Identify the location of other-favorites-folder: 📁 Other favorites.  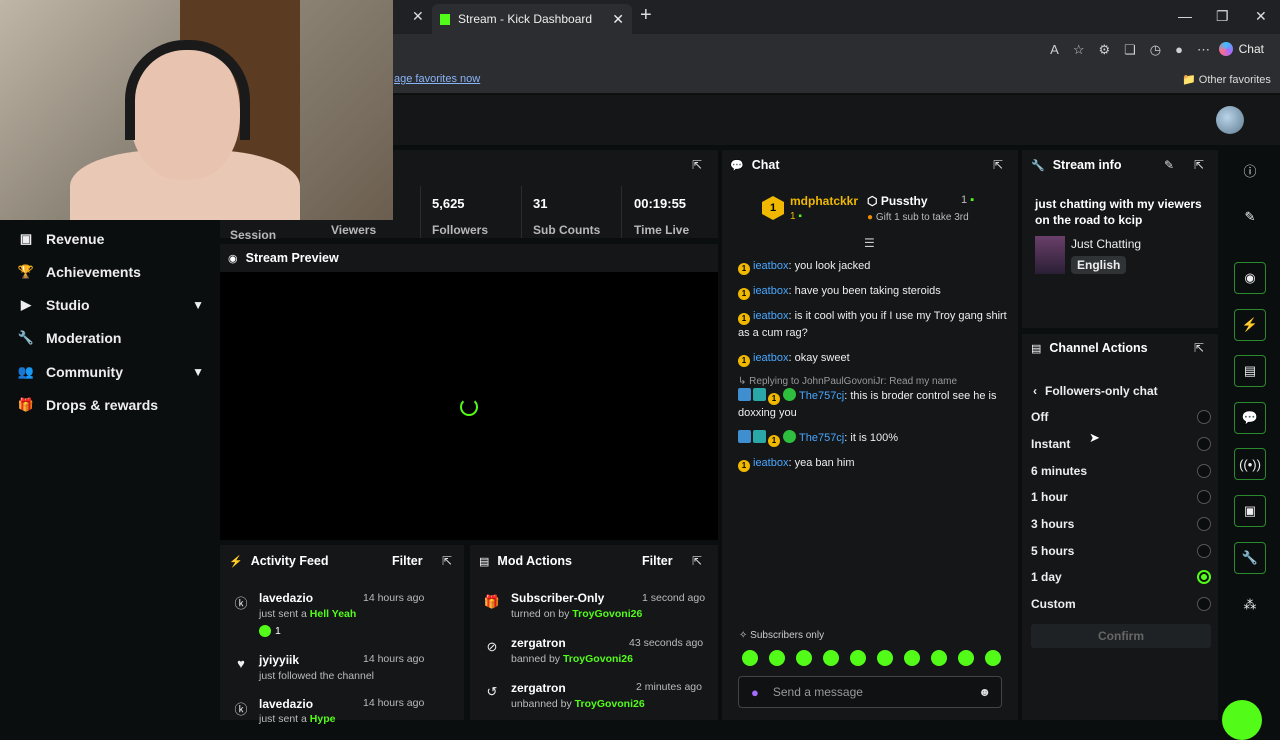
(1226, 79).